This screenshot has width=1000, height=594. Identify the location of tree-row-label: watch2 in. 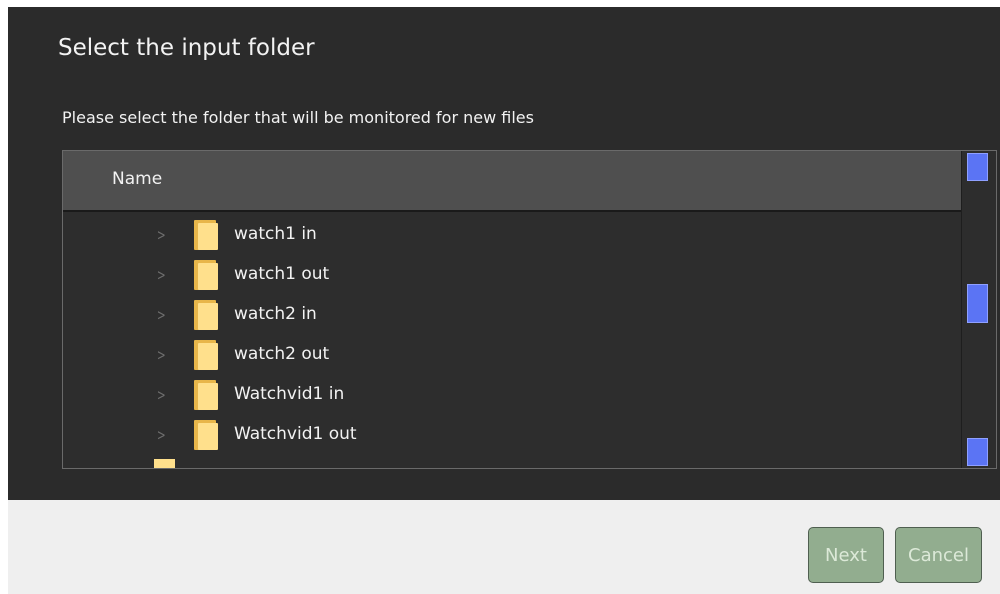
(275, 314).